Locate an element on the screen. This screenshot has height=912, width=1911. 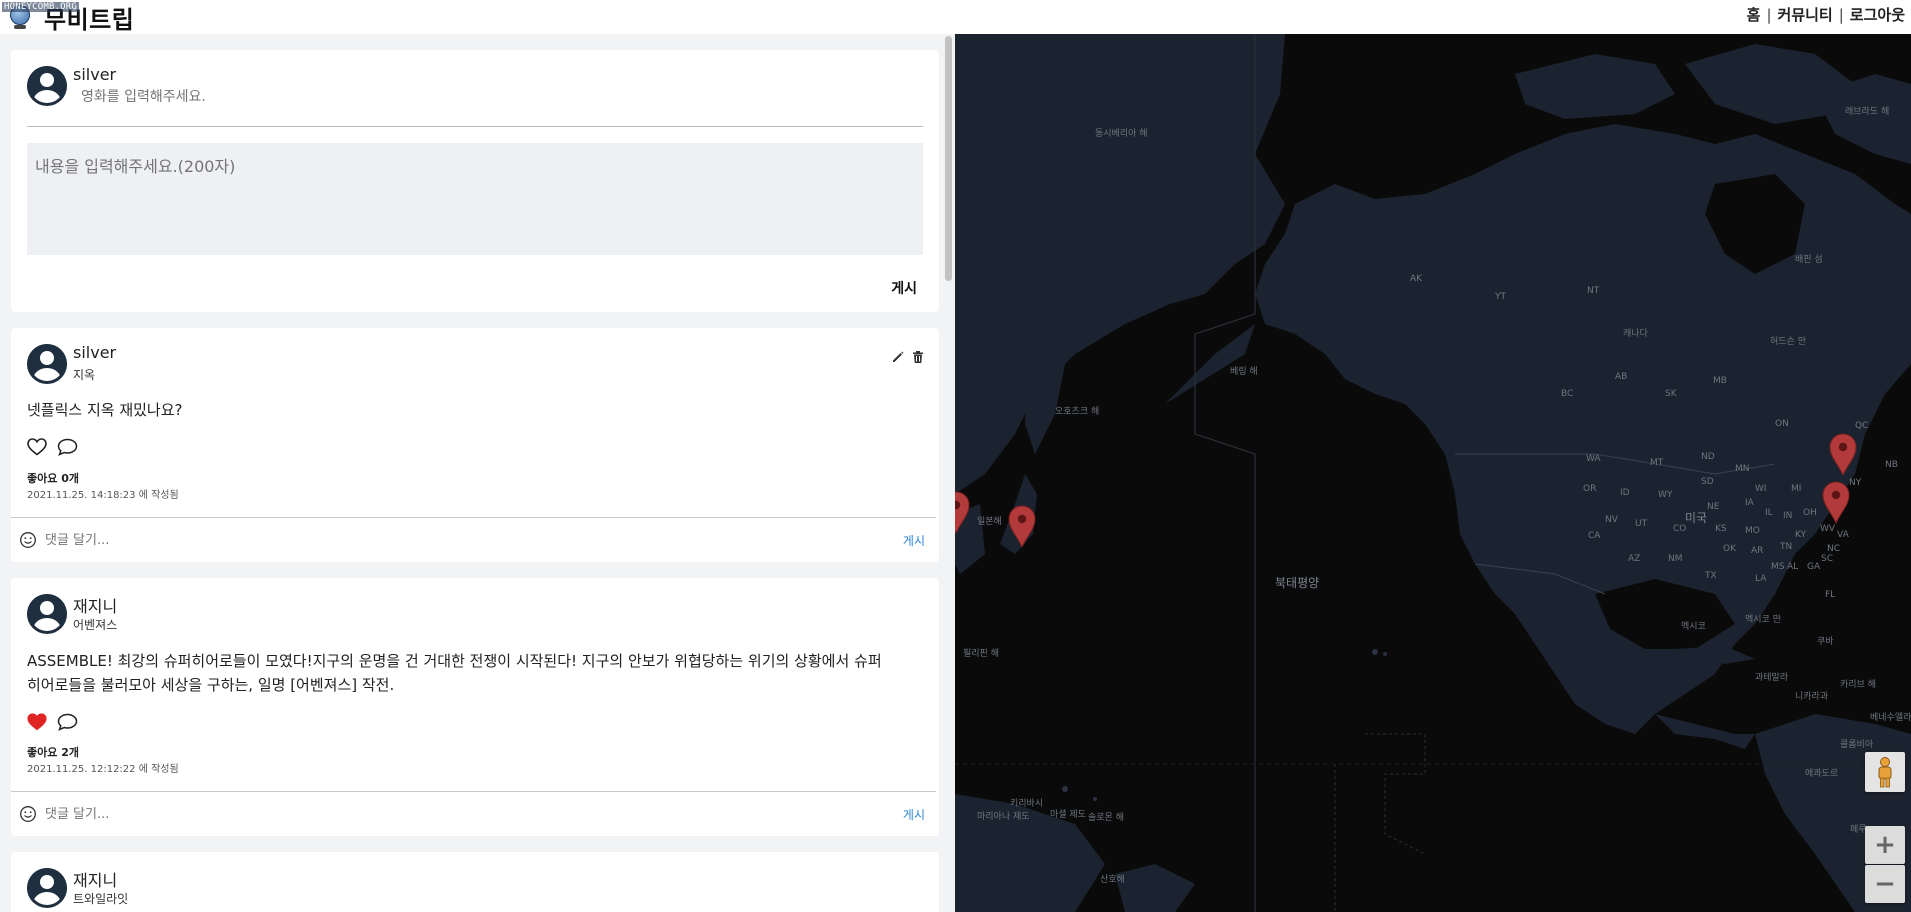
map-label: 허드슨 만 is located at coordinates (1788, 342).